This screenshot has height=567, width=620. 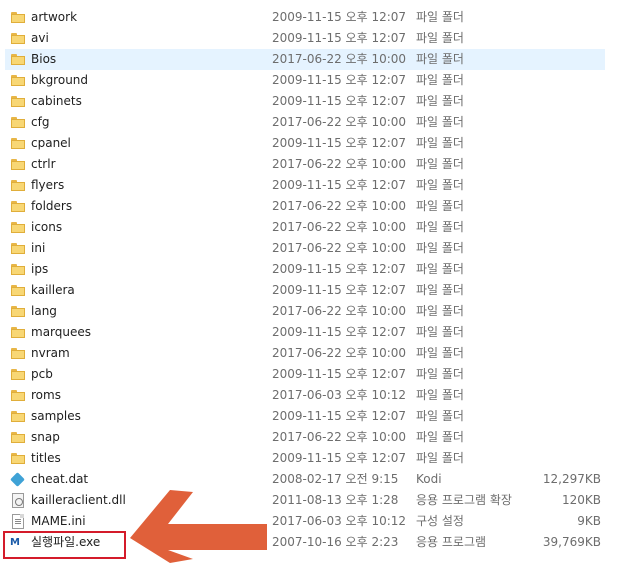 What do you see at coordinates (60, 479) in the screenshot?
I see `file-name: cheat.dat` at bounding box center [60, 479].